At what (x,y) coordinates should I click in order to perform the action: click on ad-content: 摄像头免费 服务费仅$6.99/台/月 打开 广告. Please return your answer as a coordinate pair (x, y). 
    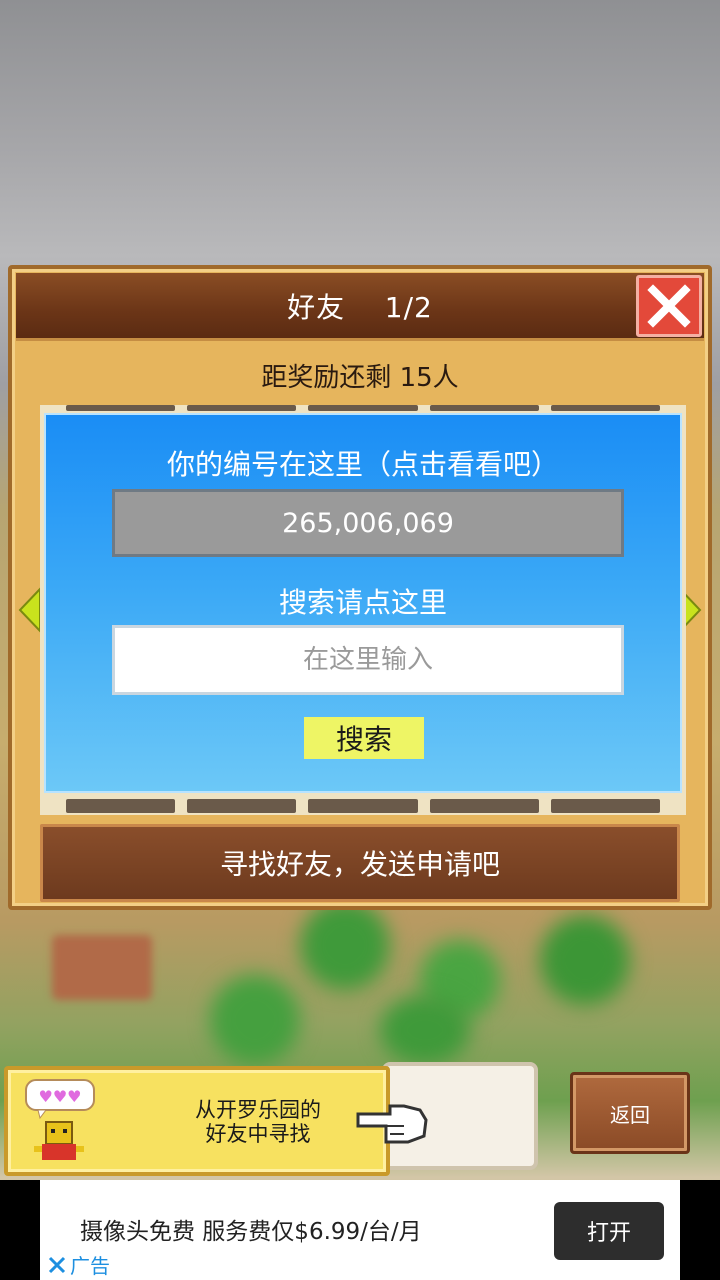
    Looking at the image, I should click on (360, 1230).